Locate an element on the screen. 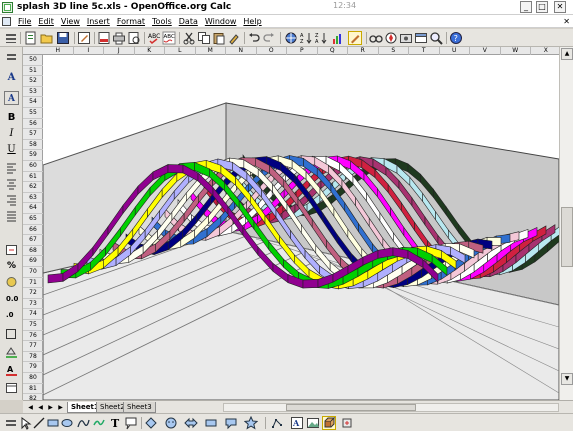 The image size is (573, 431). menu-file: File is located at coordinates (24, 21).